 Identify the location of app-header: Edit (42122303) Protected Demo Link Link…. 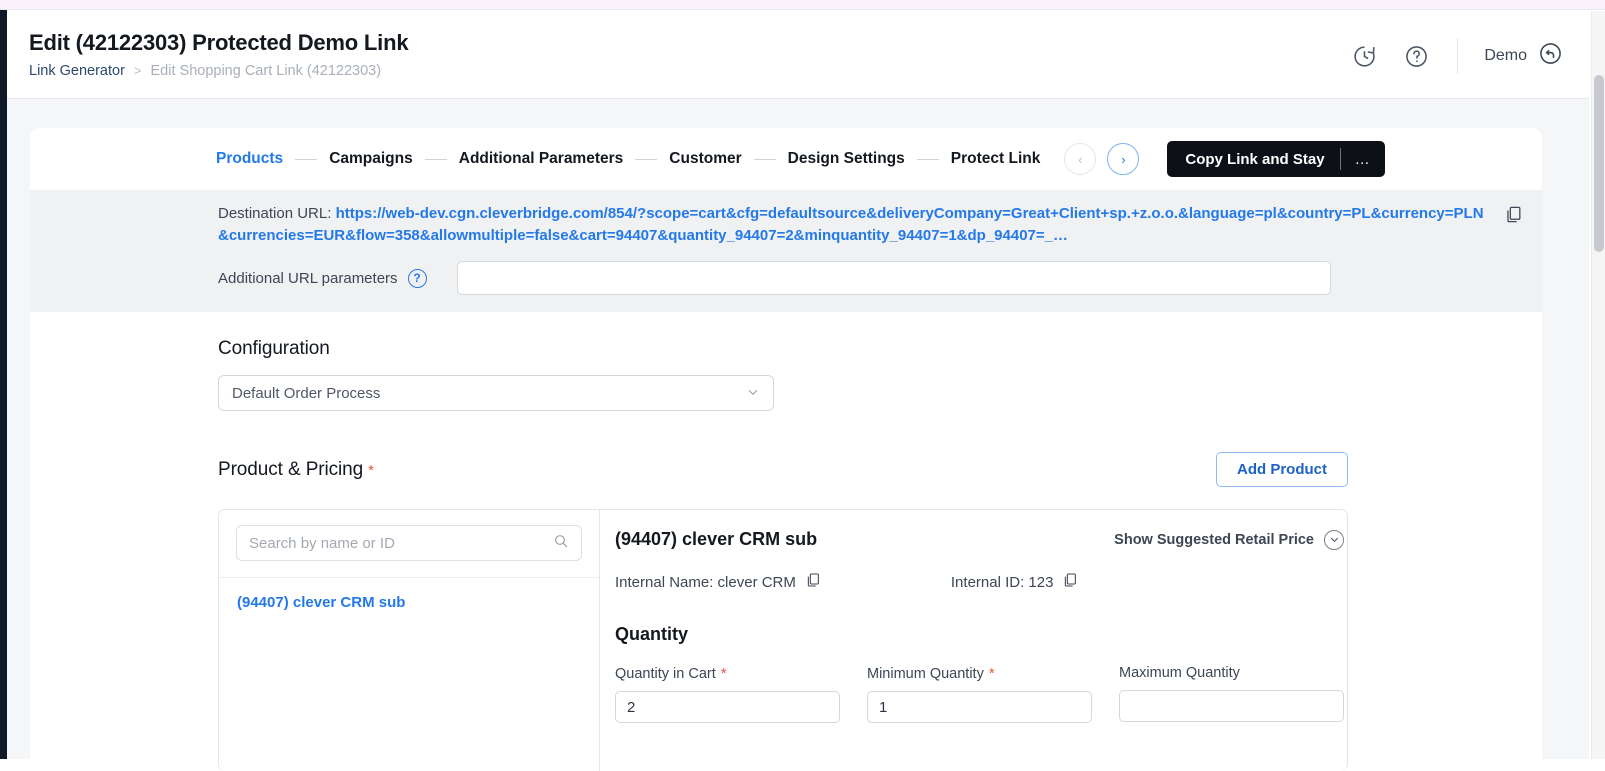
(798, 55).